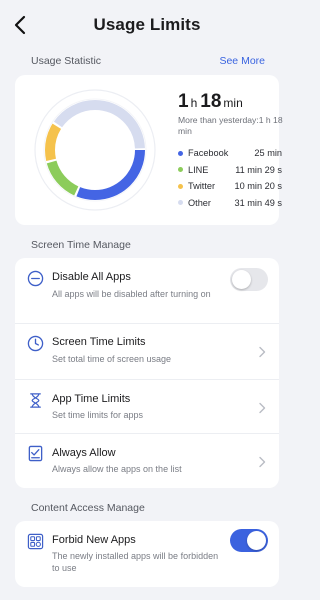 The height and width of the screenshot is (600, 320). I want to click on checklist-icon, so click(35, 453).